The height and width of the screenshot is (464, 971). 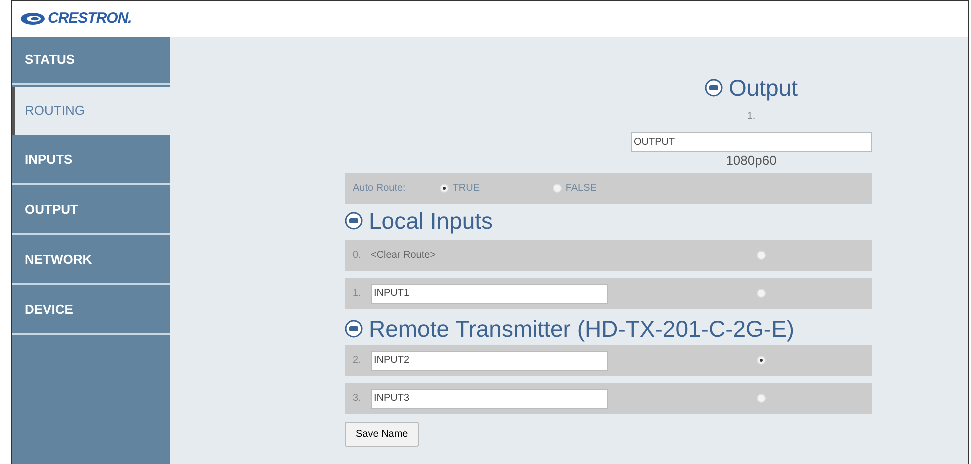 I want to click on logo-icon, so click(x=33, y=19).